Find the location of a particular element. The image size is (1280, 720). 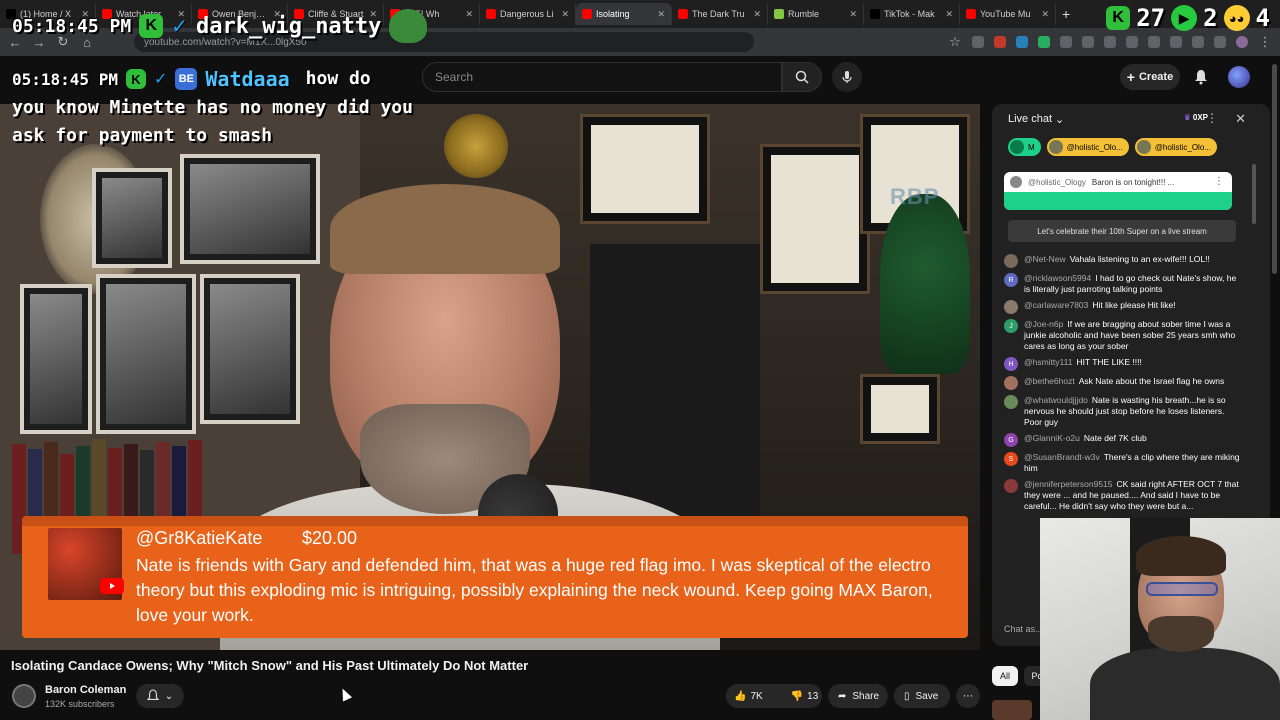

save-button: ▯ Save is located at coordinates (922, 696).